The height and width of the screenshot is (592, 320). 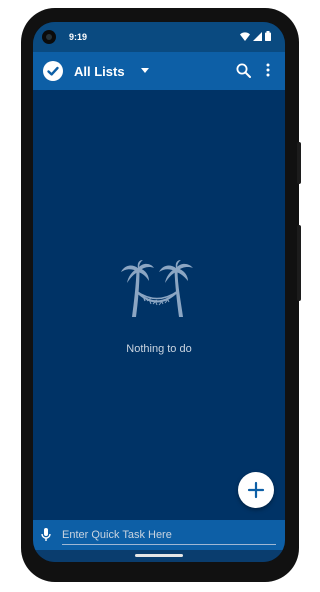 What do you see at coordinates (159, 349) in the screenshot?
I see `empty-state-message: Nothing to do` at bounding box center [159, 349].